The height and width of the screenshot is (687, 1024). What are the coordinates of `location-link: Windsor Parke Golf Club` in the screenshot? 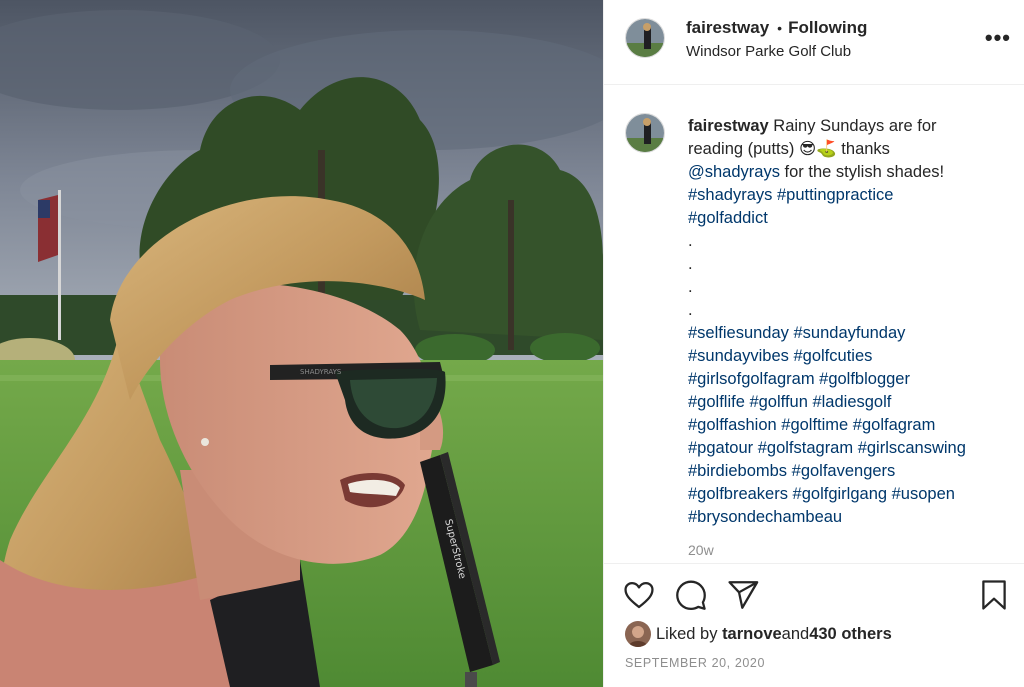 It's located at (776, 52).